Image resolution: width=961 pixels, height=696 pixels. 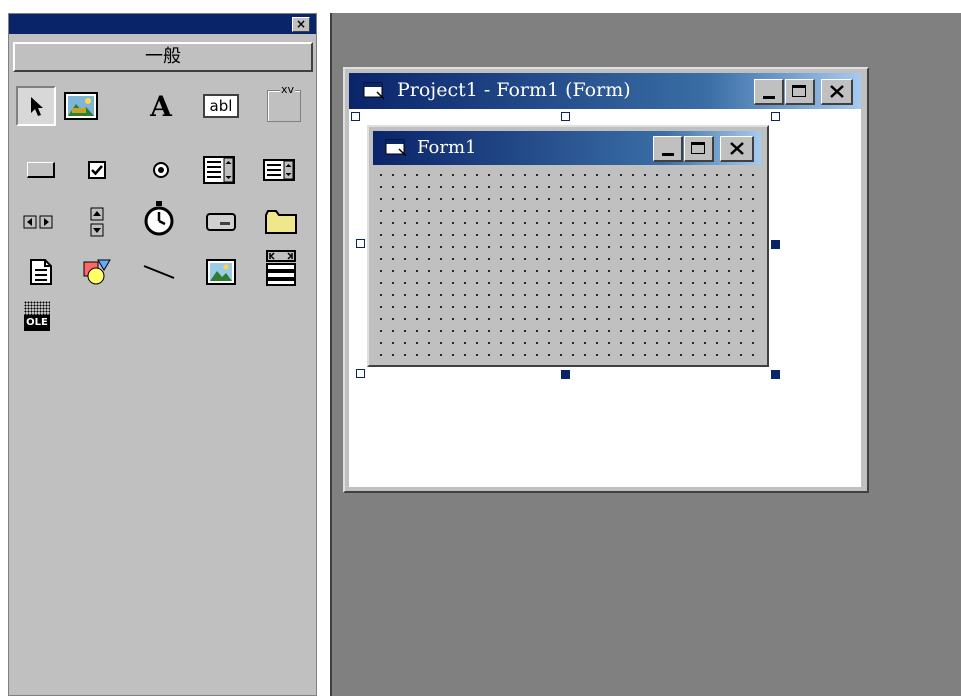 I want to click on line-icon, so click(x=159, y=272).